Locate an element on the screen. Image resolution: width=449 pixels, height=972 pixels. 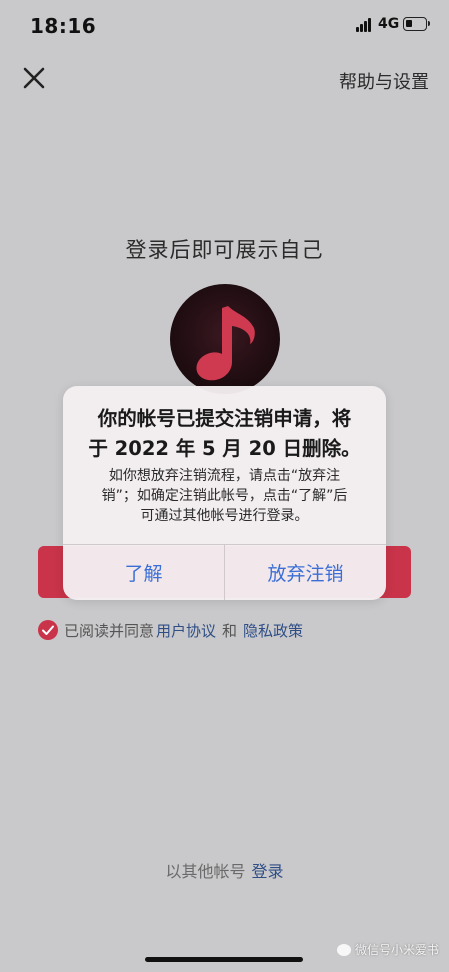
page-title: 登录后即可展示自己 is located at coordinates (224, 250).